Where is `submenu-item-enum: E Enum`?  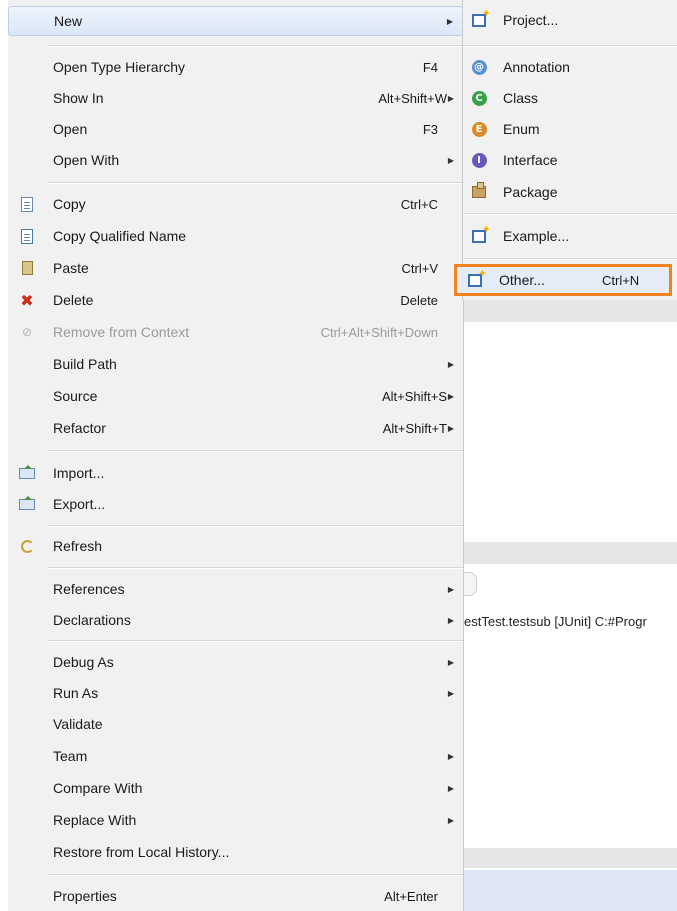
submenu-item-enum: E Enum is located at coordinates (570, 129).